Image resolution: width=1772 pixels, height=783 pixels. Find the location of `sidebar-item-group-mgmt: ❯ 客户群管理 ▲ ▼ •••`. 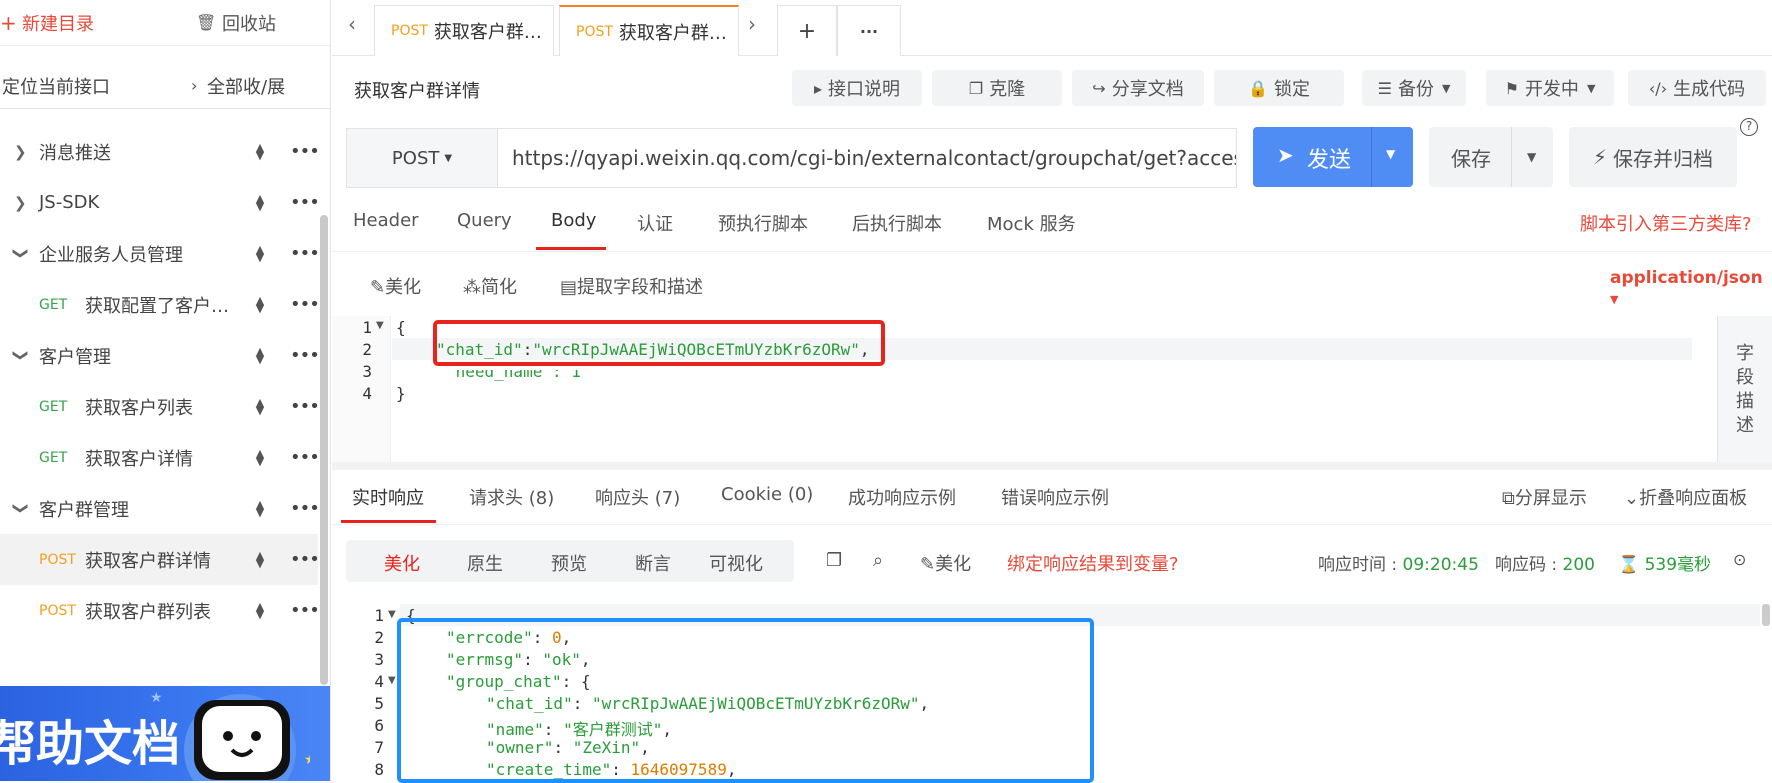

sidebar-item-group-mgmt: ❯ 客户群管理 ▲ ▼ ••• is located at coordinates (160, 508).